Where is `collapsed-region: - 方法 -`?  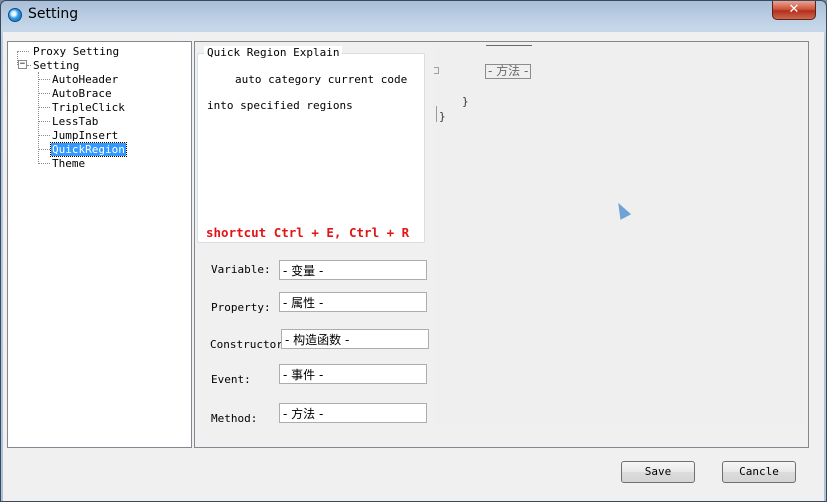 collapsed-region: - 方法 - is located at coordinates (508, 71).